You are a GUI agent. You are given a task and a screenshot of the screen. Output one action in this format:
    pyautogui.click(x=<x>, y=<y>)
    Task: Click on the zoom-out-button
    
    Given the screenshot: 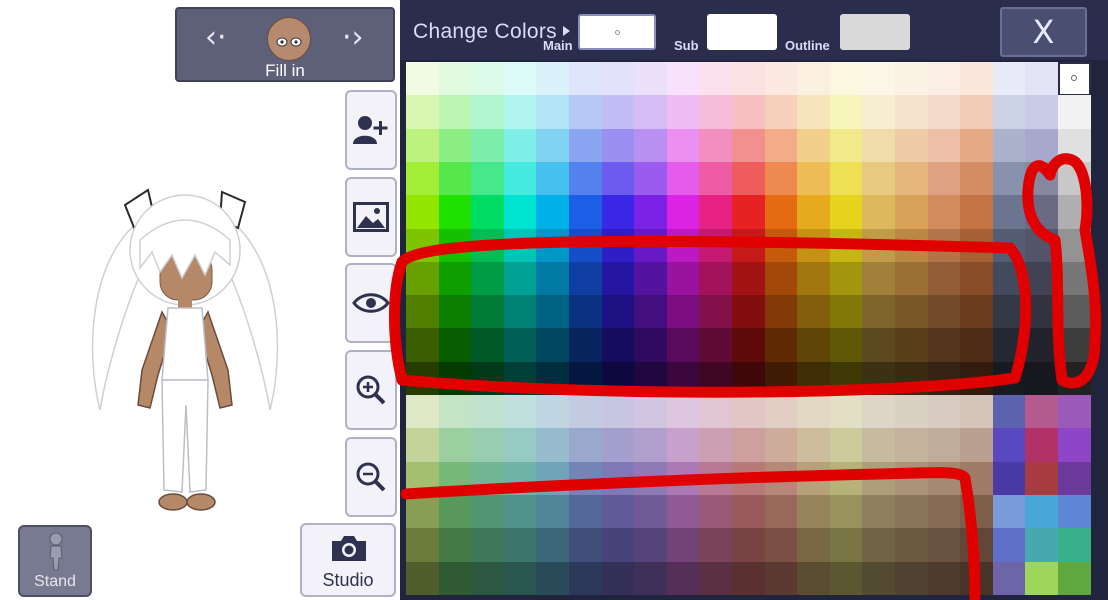 What is the action you would take?
    pyautogui.click(x=371, y=477)
    